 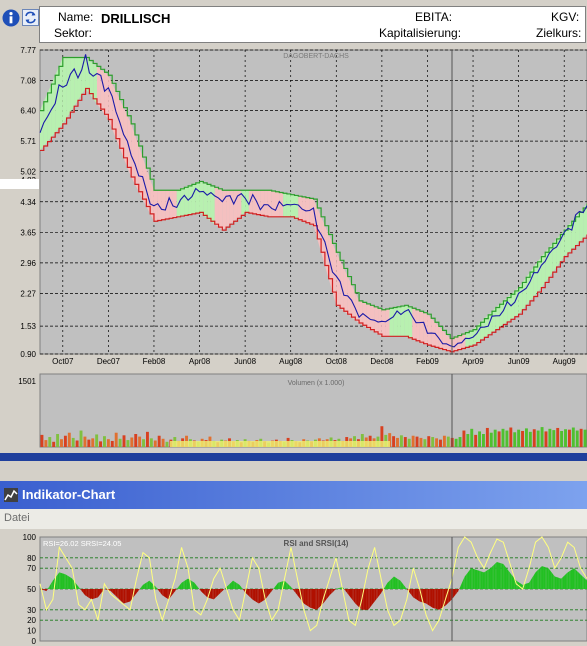 I want to click on rsi-readout: RSI=26.02 SRSI=24.05, so click(x=82, y=543).